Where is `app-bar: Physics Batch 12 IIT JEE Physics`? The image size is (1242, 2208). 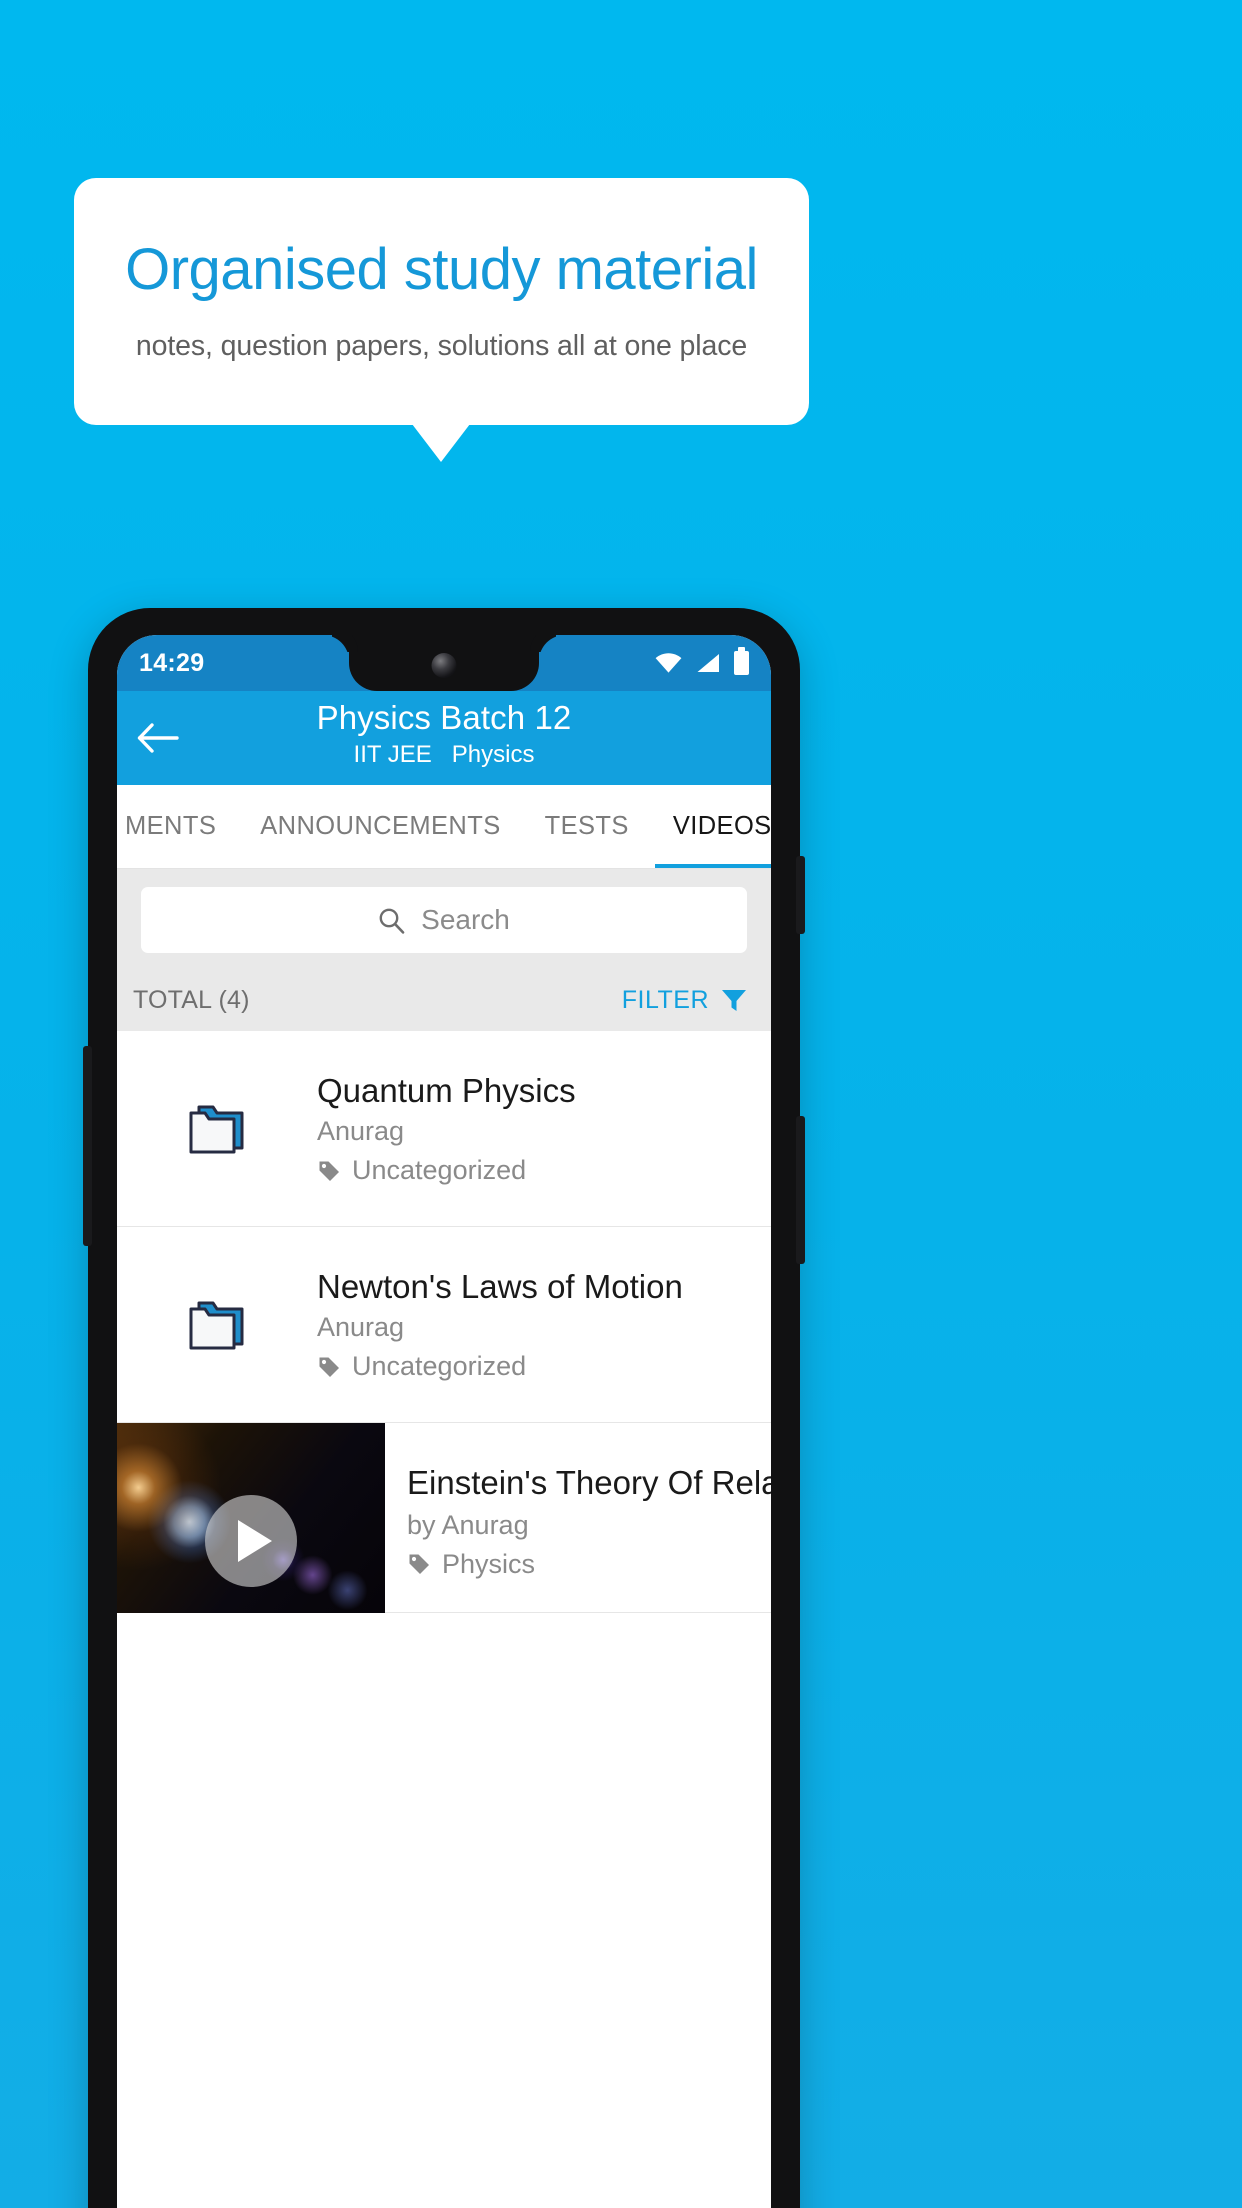
app-bar: Physics Batch 12 IIT JEE Physics is located at coordinates (444, 738).